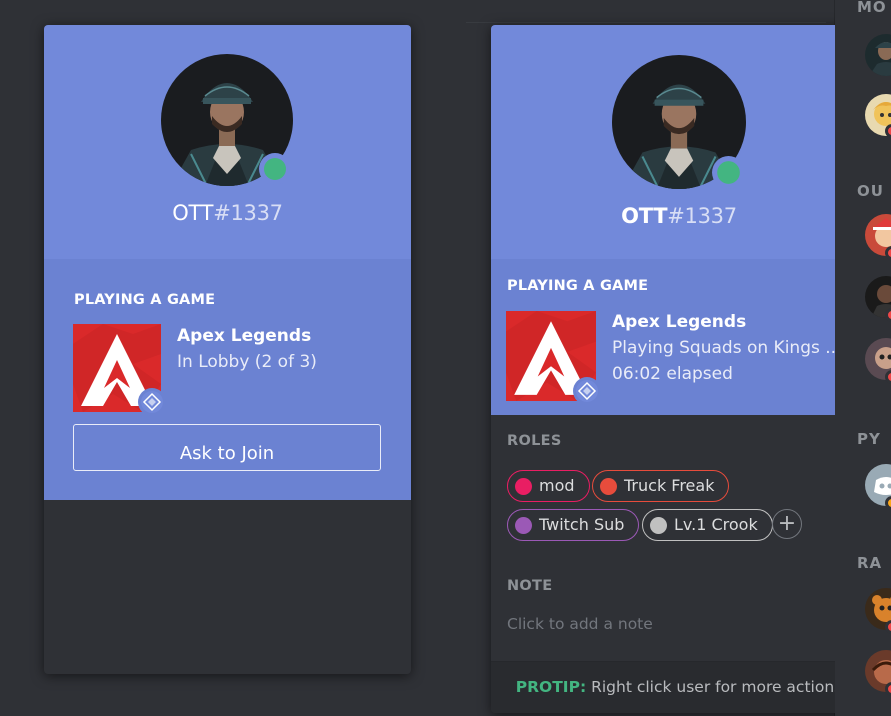 The height and width of the screenshot is (716, 891). I want to click on role-label: Truck Freak, so click(669, 485).